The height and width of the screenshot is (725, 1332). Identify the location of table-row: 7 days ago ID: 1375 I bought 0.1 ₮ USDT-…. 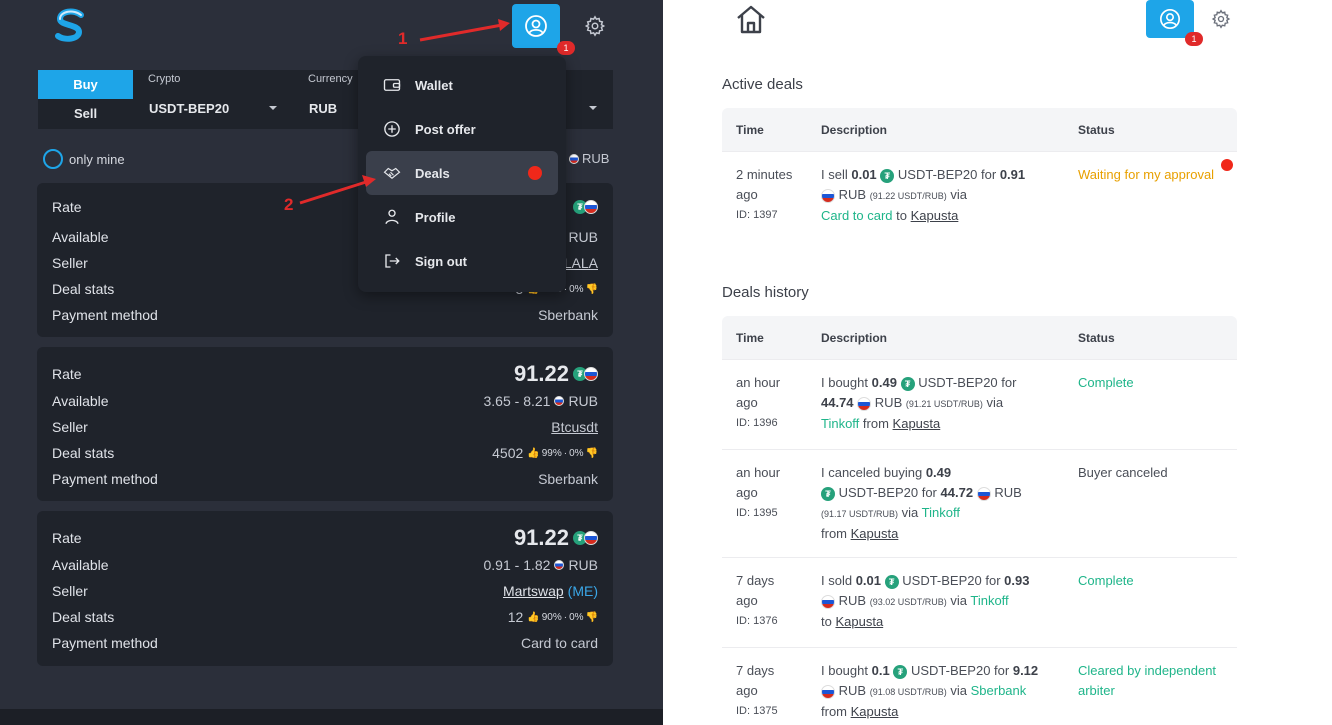
(979, 686).